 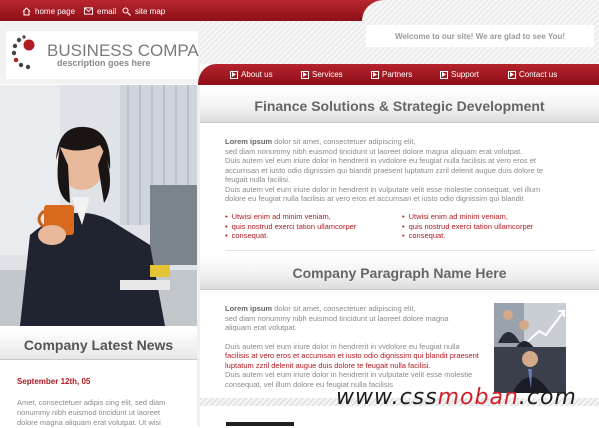 I want to click on nav-services-label: Services, so click(x=327, y=74).